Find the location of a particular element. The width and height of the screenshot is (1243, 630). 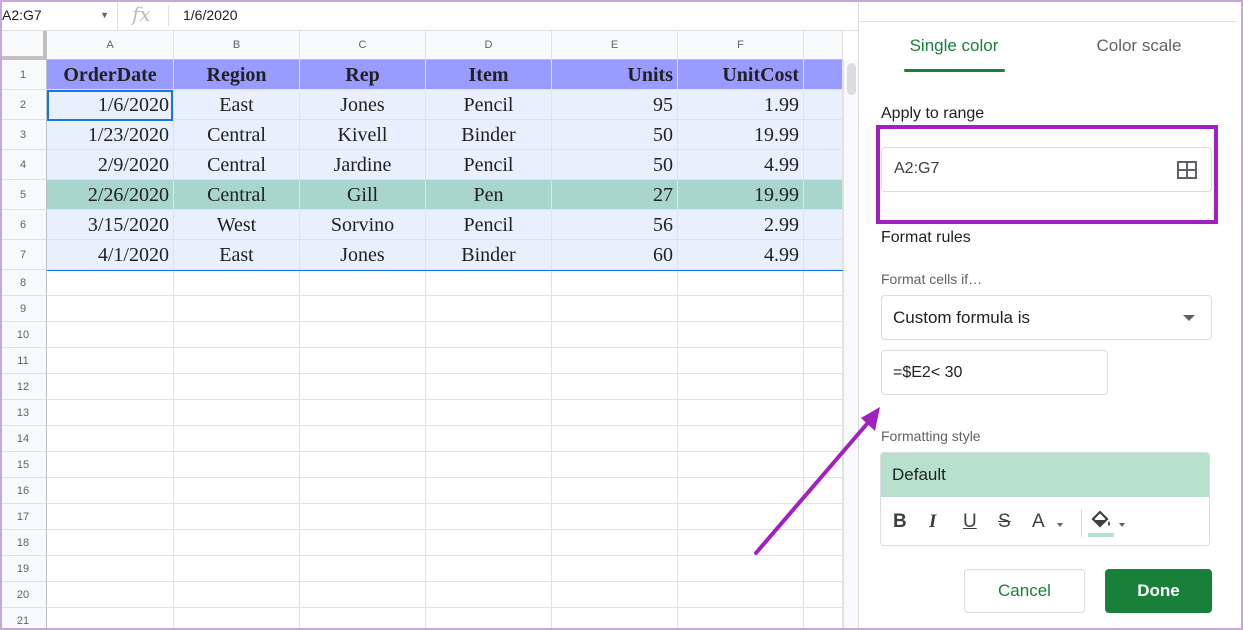

underline-icon: U is located at coordinates (970, 522).